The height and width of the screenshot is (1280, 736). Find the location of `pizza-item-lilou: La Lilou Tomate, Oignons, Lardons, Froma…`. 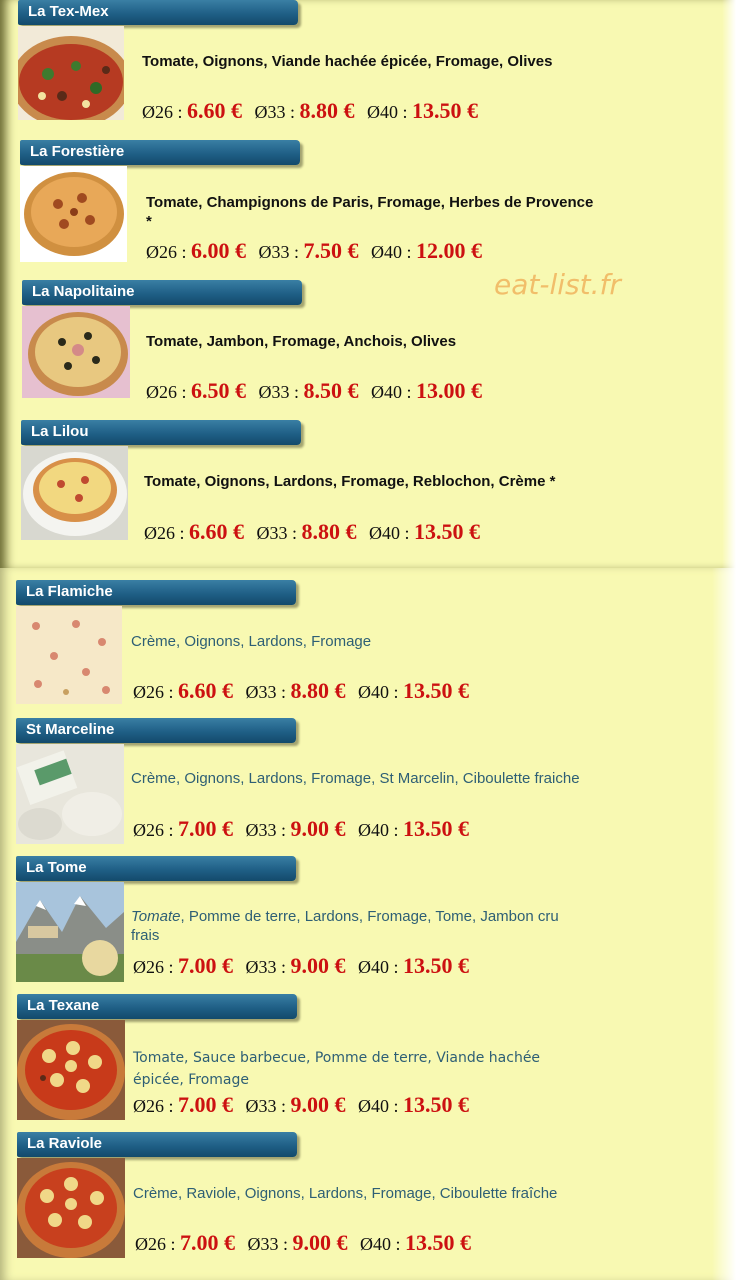

pizza-item-lilou: La Lilou Tomate, Oignons, Lardons, Froma… is located at coordinates (350, 490).